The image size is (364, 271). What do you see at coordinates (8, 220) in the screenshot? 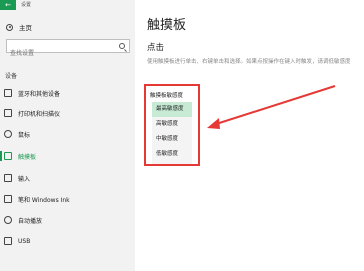
I see `autoplay-icon` at bounding box center [8, 220].